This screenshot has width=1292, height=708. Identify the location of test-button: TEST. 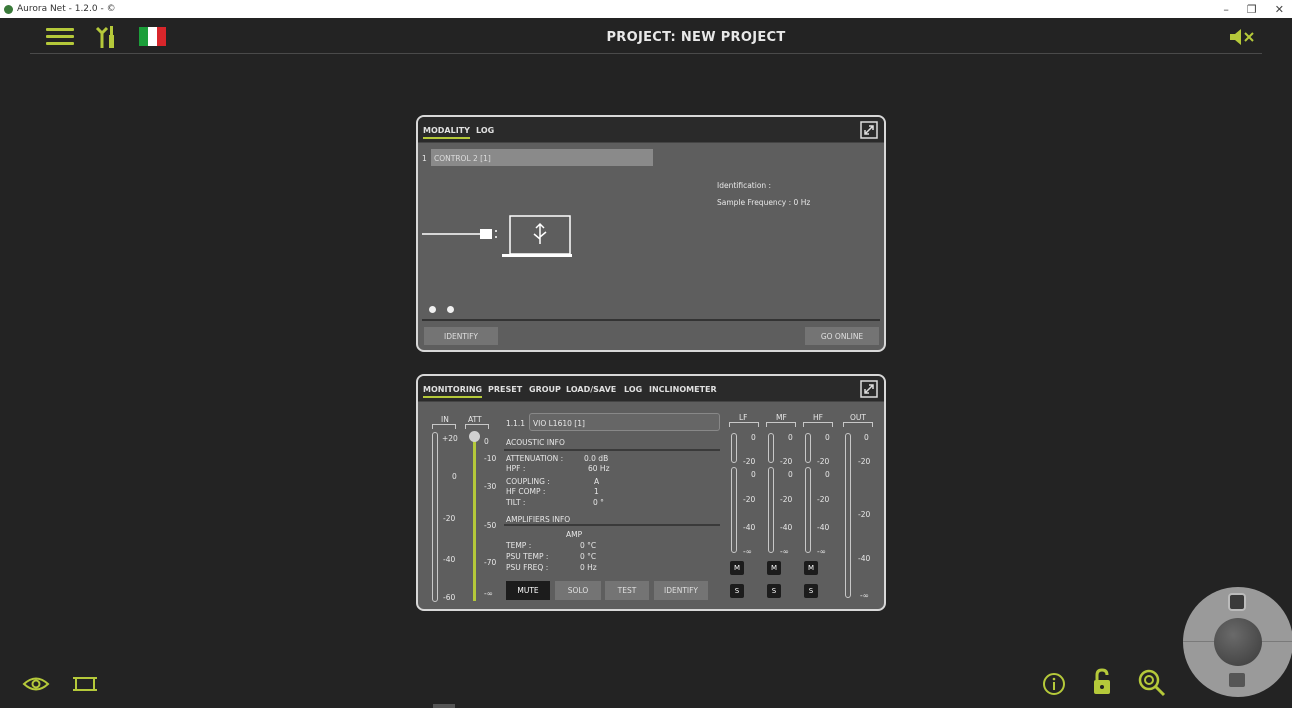
(627, 590).